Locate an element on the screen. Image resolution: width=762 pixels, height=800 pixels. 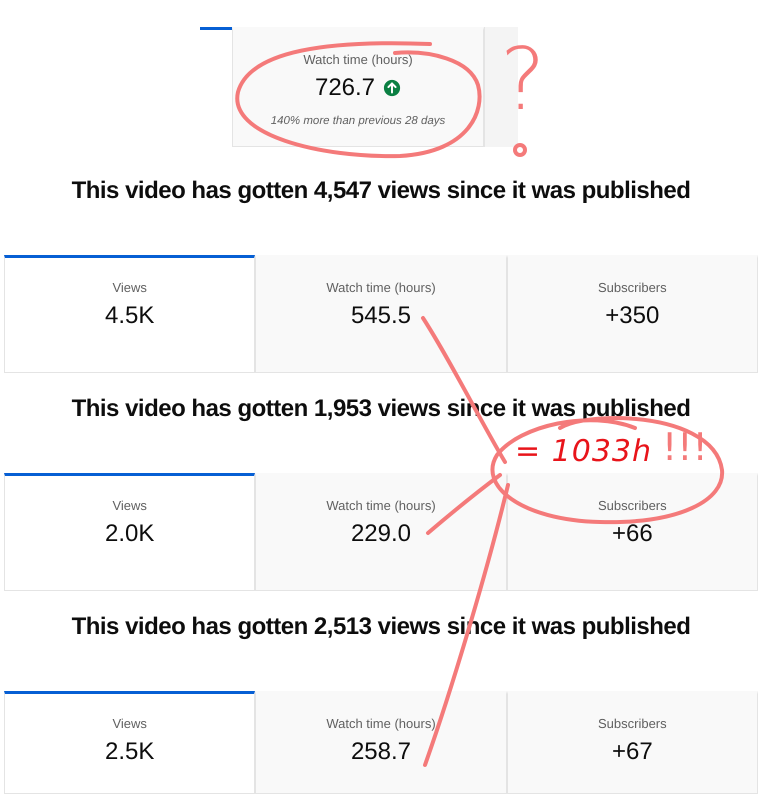
metric-value: 4.5K is located at coordinates (129, 316).